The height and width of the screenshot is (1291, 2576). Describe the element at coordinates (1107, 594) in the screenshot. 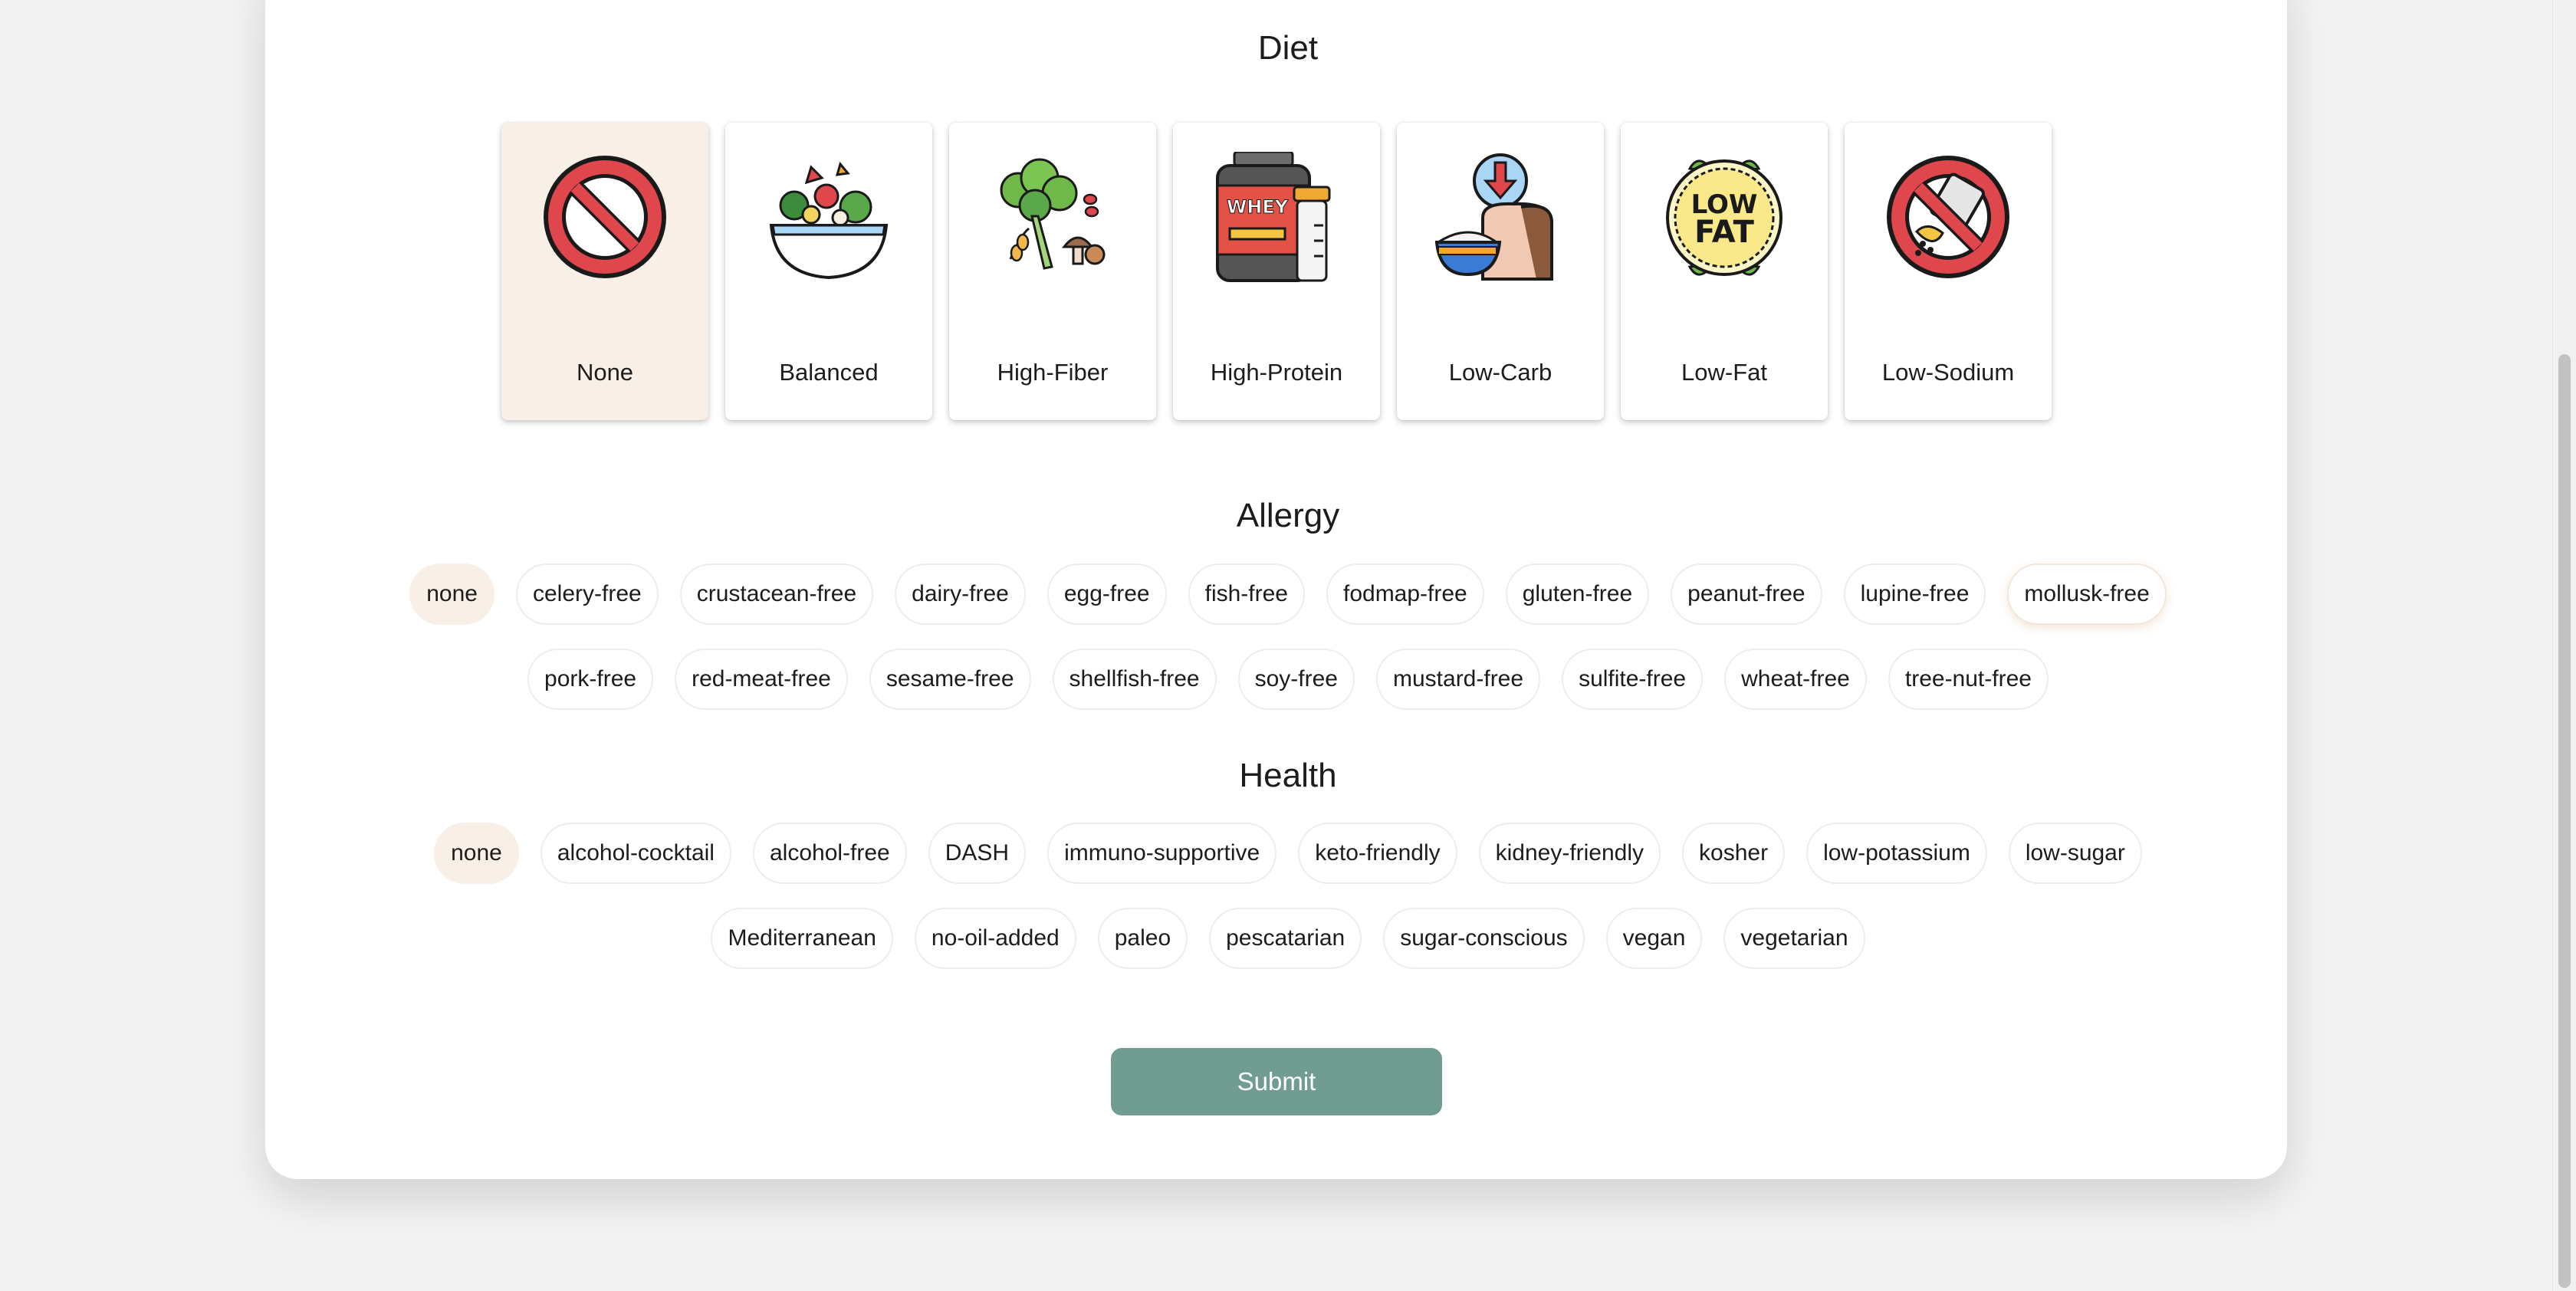

I see `allergy-chip: egg-free` at that location.